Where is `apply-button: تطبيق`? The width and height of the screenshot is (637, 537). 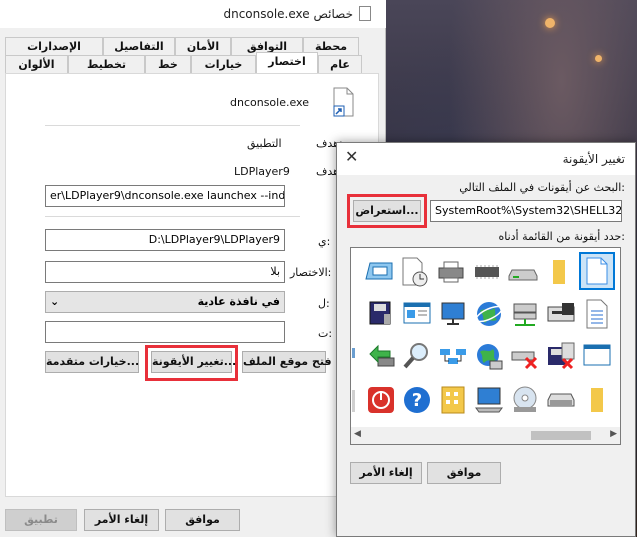
apply-button: تطبيق is located at coordinates (41, 520).